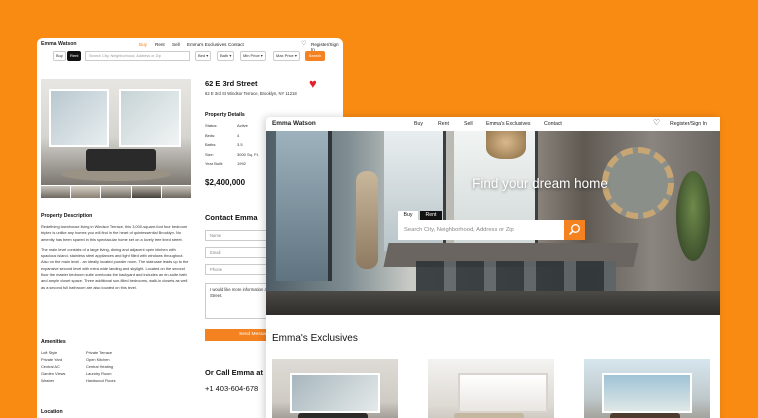 The width and height of the screenshot is (758, 418). I want to click on phone-number: +1 403-604-678, so click(231, 388).